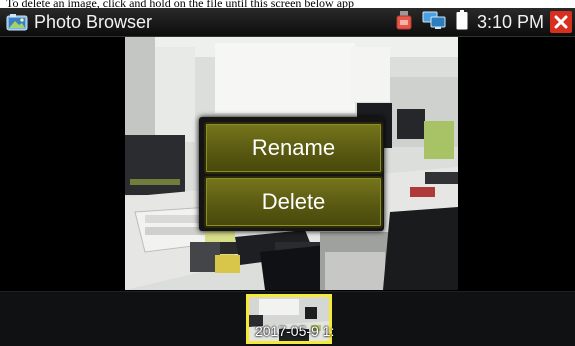 This screenshot has width=575, height=346. Describe the element at coordinates (404, 22) in the screenshot. I see `recorder-icon` at that location.